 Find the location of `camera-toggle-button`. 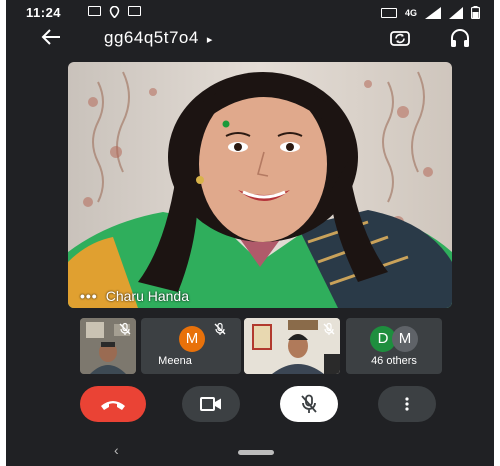

camera-toggle-button is located at coordinates (211, 404).